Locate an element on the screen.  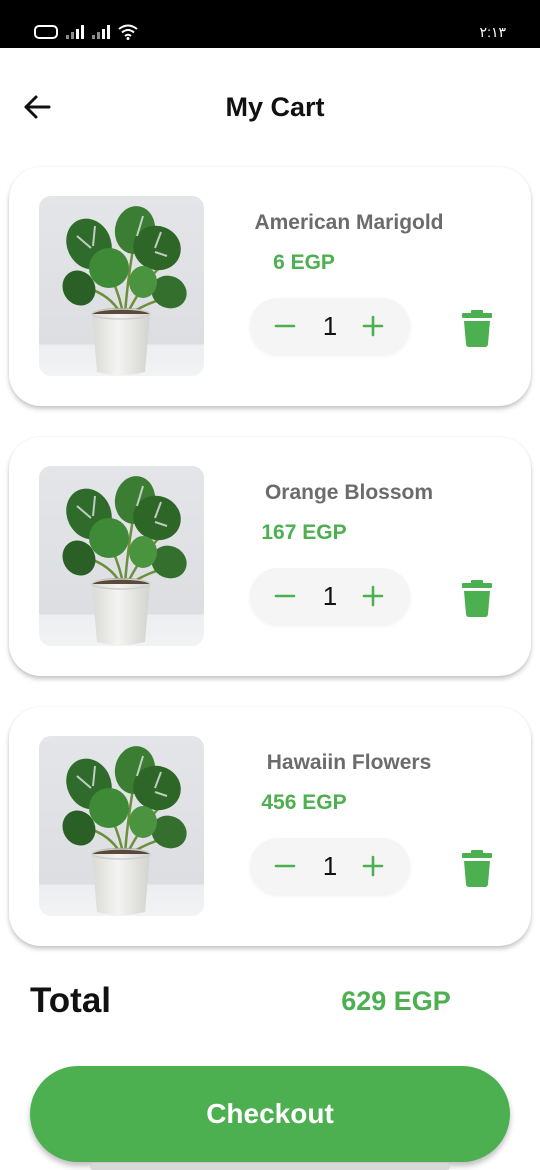
checkout-label: Checkout is located at coordinates (270, 1113).